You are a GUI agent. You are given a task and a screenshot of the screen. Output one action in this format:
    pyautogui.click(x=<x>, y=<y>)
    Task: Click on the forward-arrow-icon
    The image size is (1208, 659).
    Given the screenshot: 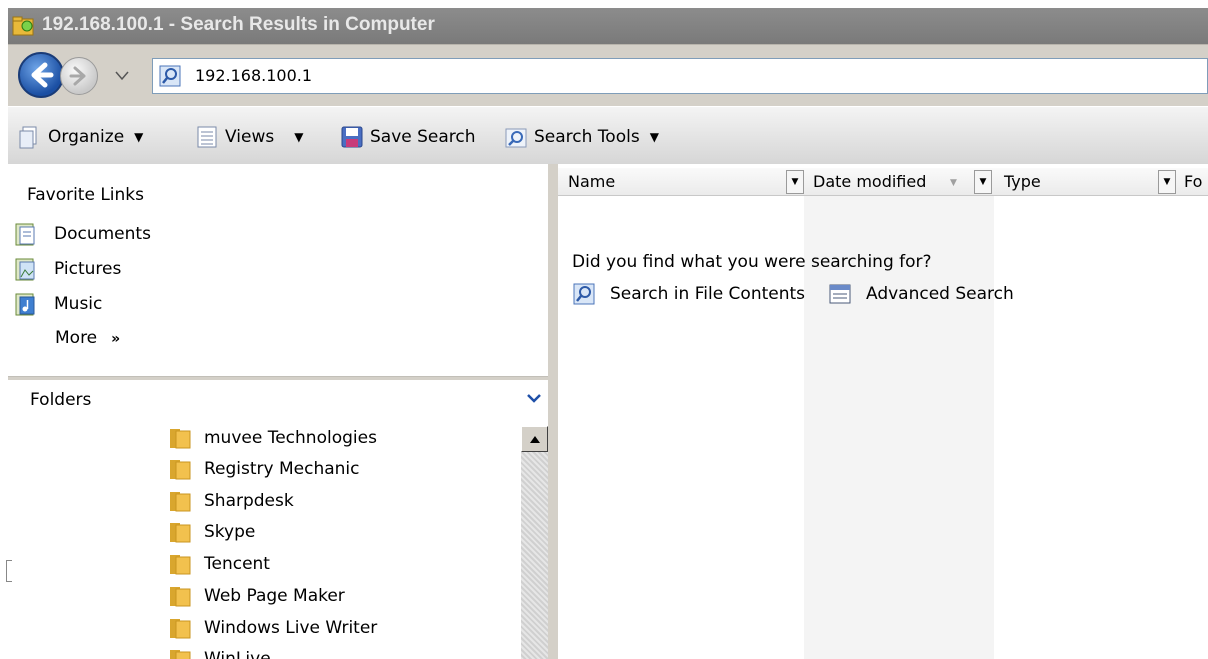 What is the action you would take?
    pyautogui.click(x=77, y=76)
    